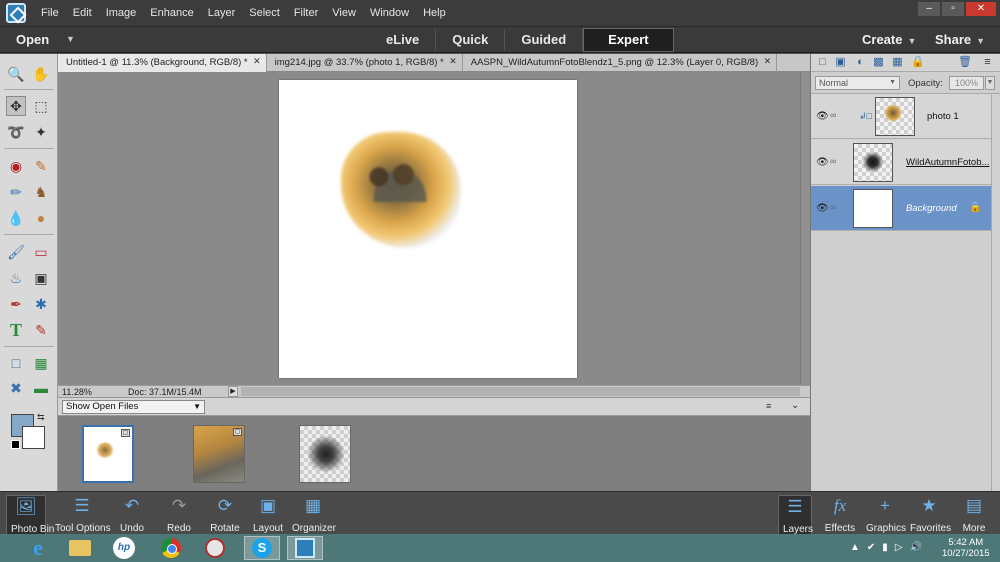  I want to click on opacity-input: 100%, so click(966, 83).